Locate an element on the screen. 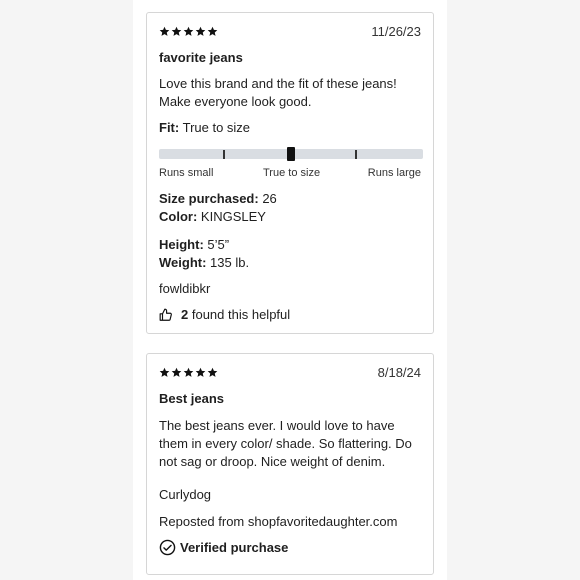 The width and height of the screenshot is (580, 580). fit-line: Fit: True to size is located at coordinates (204, 127).